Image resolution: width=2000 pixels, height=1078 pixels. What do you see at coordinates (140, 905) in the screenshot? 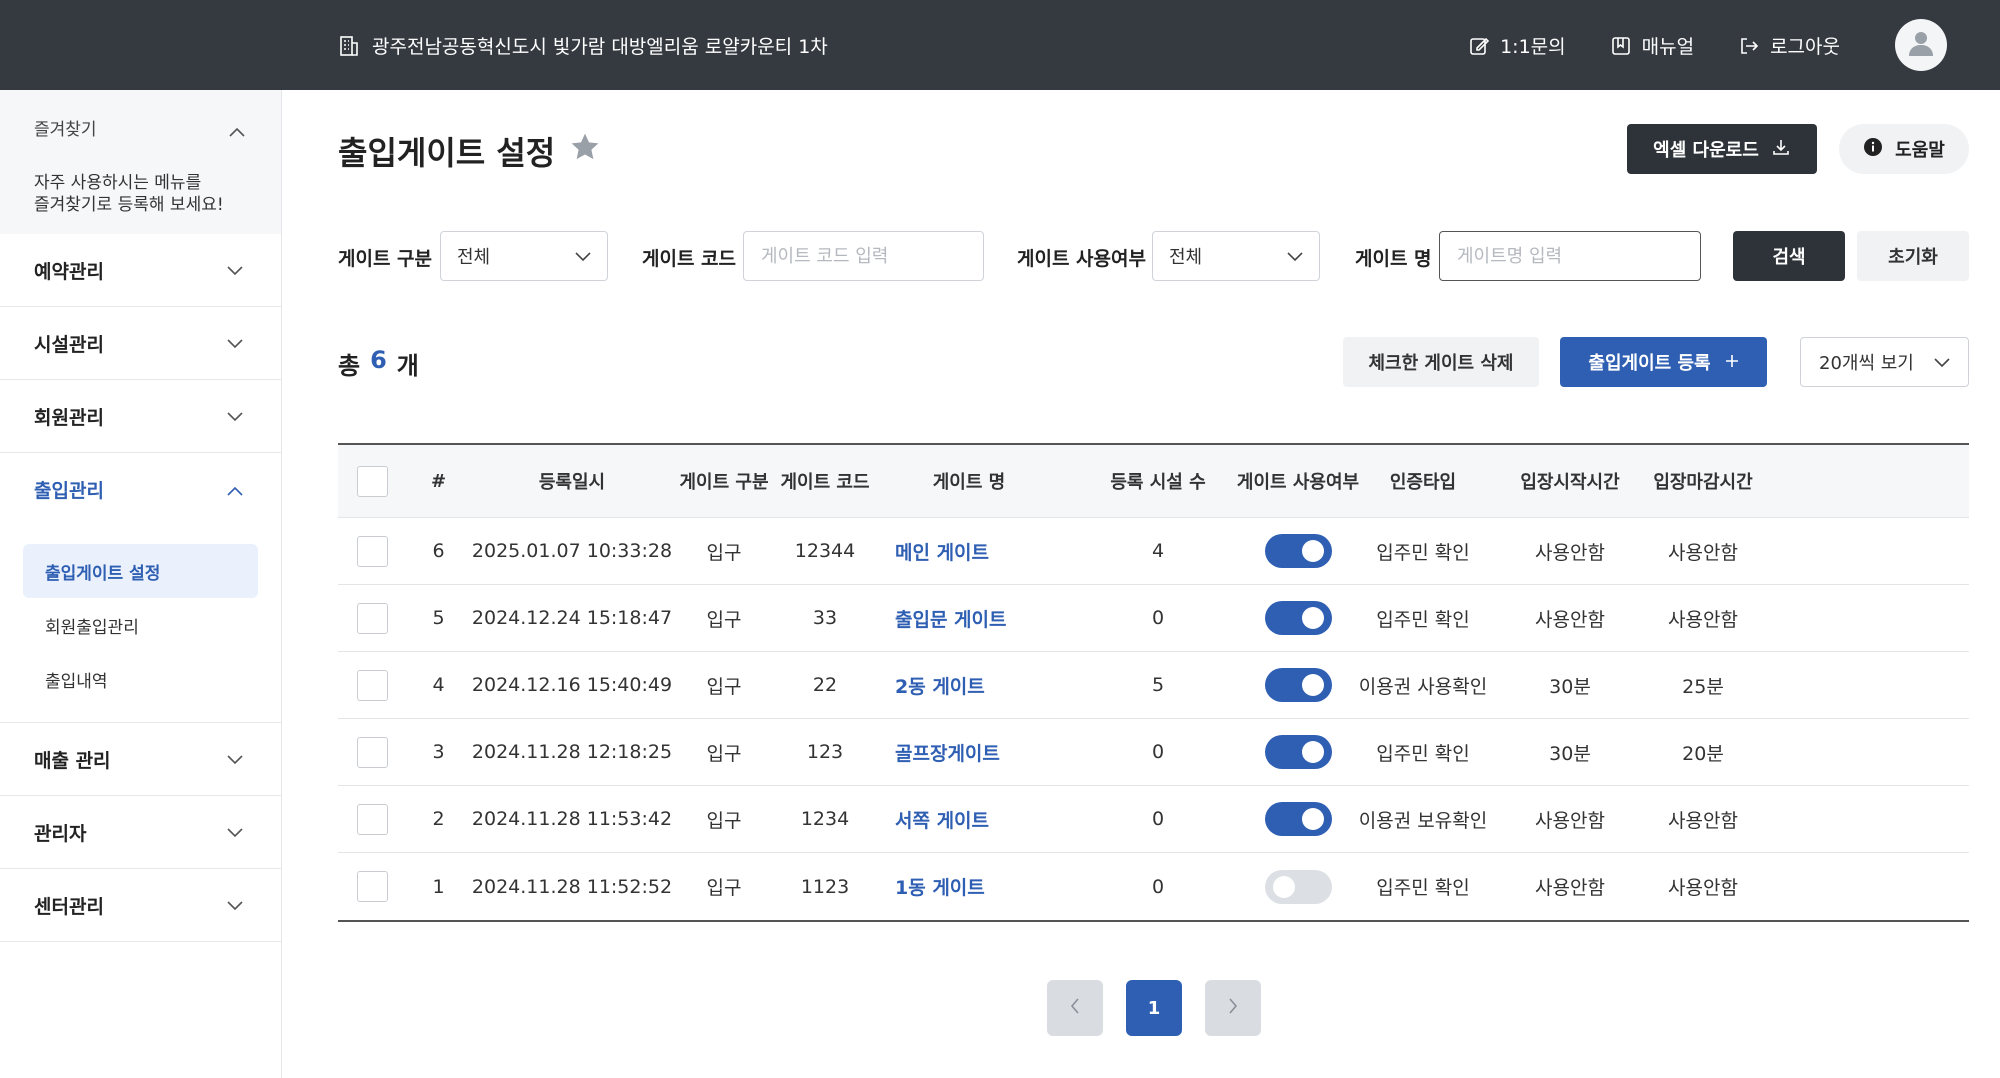
I see `sidebar-item-center: 센터관리` at bounding box center [140, 905].